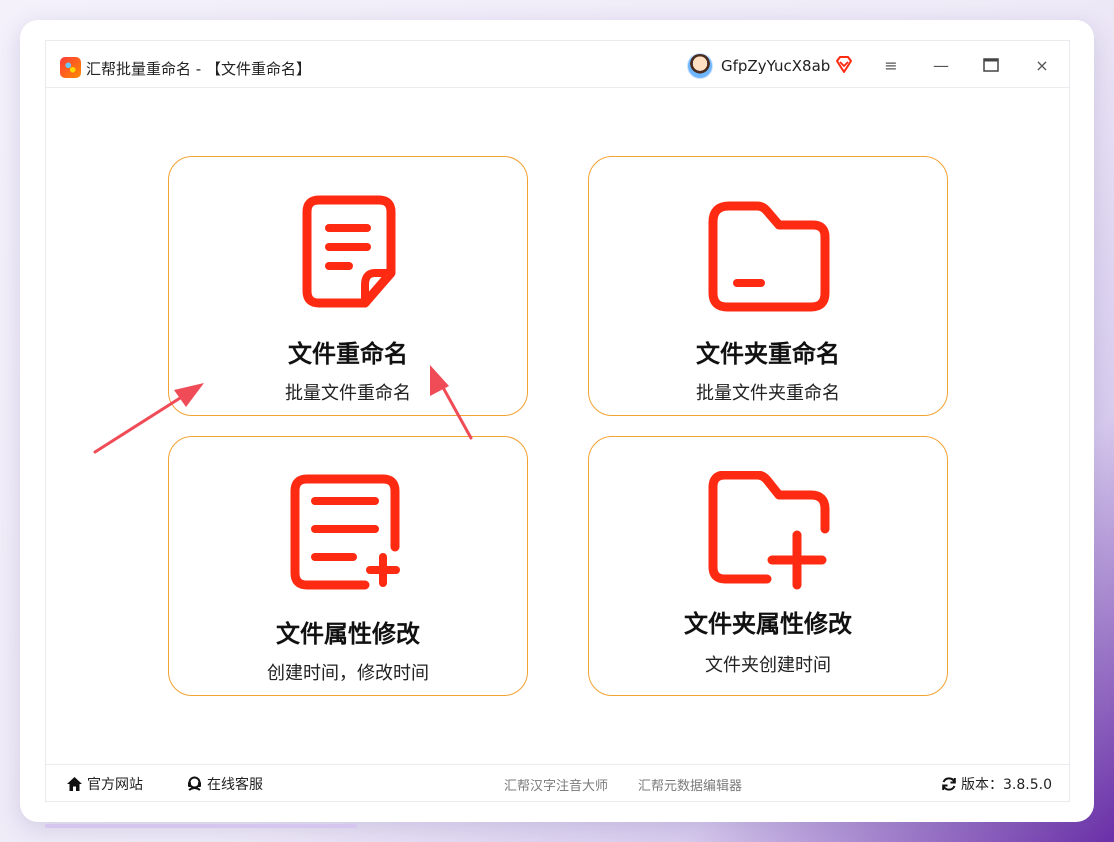 The image size is (1114, 842). I want to click on scrollbar, so click(201, 826).